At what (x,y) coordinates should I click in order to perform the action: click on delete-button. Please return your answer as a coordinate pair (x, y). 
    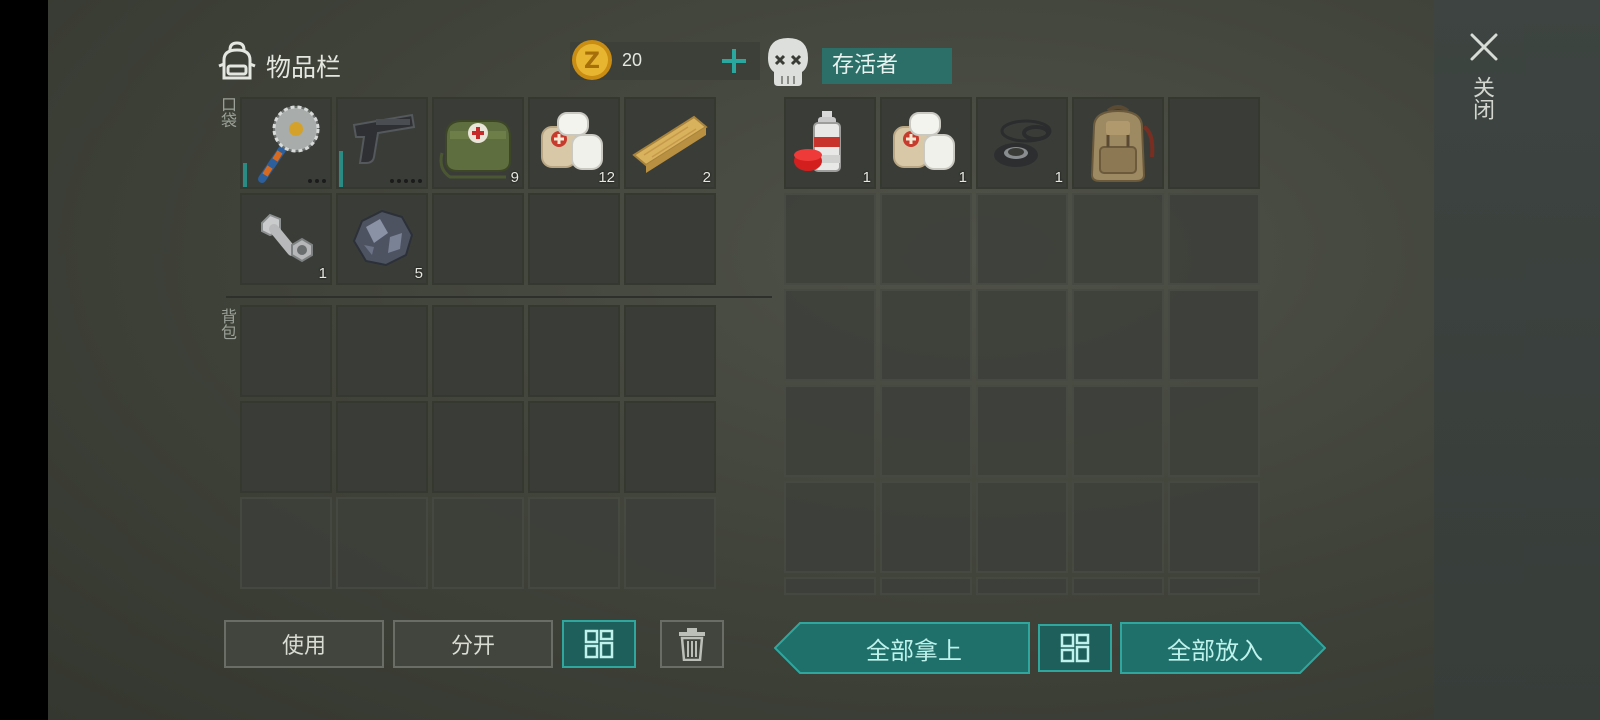
    Looking at the image, I should click on (692, 644).